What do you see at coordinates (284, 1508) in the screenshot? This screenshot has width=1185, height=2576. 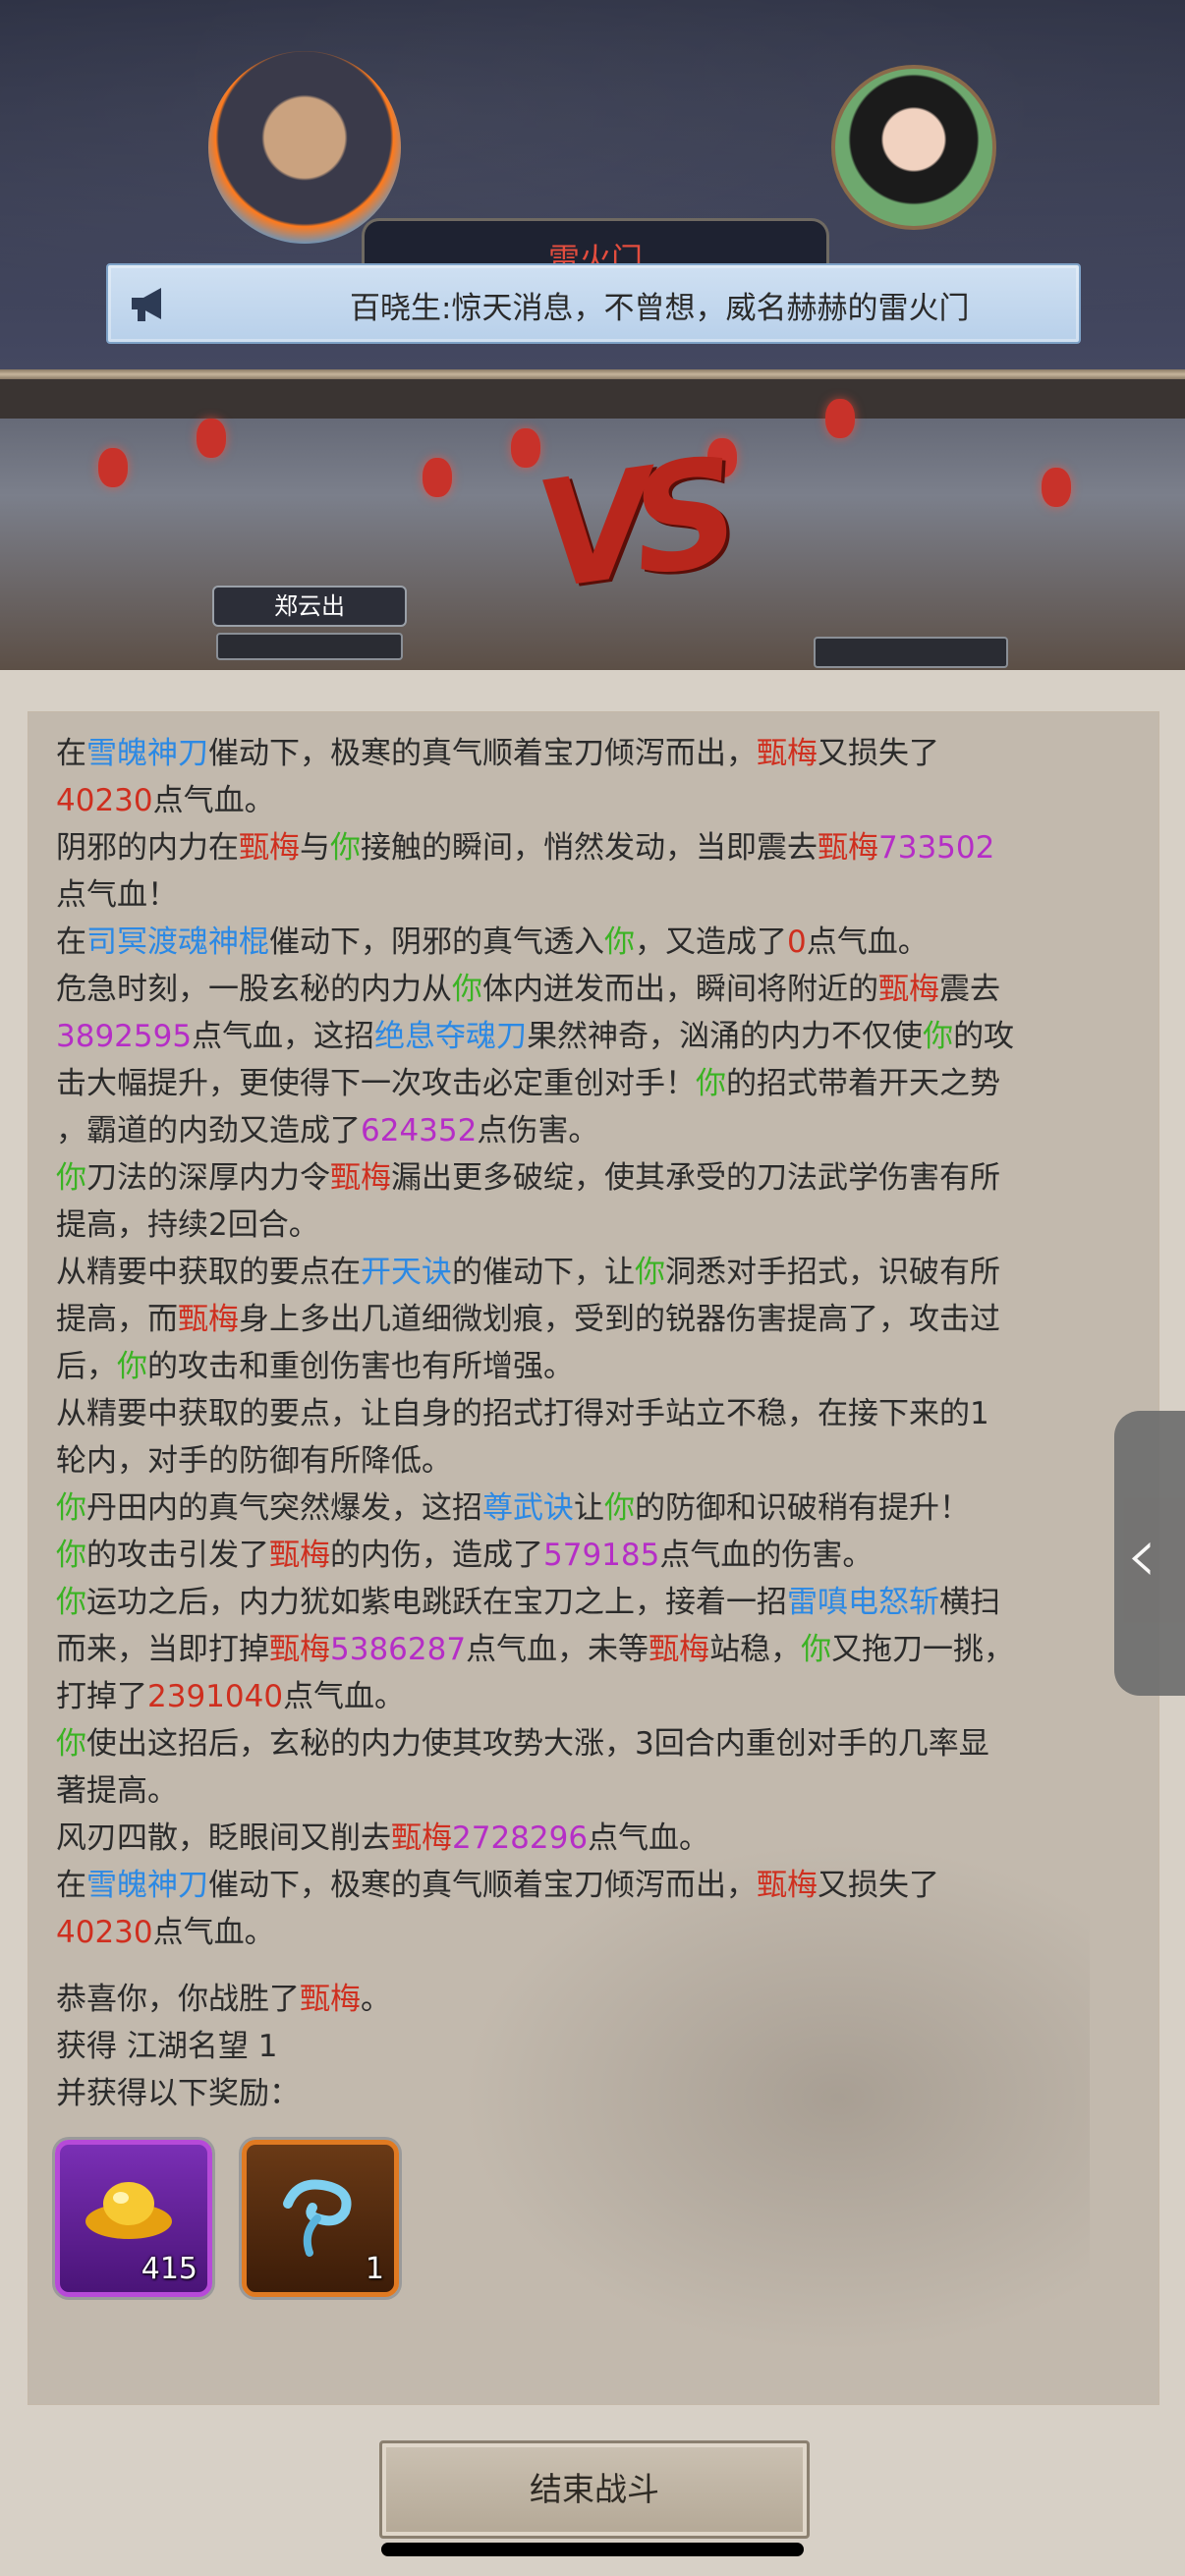 I see `log-segment: 丹田内的真气突然爆发，这招` at bounding box center [284, 1508].